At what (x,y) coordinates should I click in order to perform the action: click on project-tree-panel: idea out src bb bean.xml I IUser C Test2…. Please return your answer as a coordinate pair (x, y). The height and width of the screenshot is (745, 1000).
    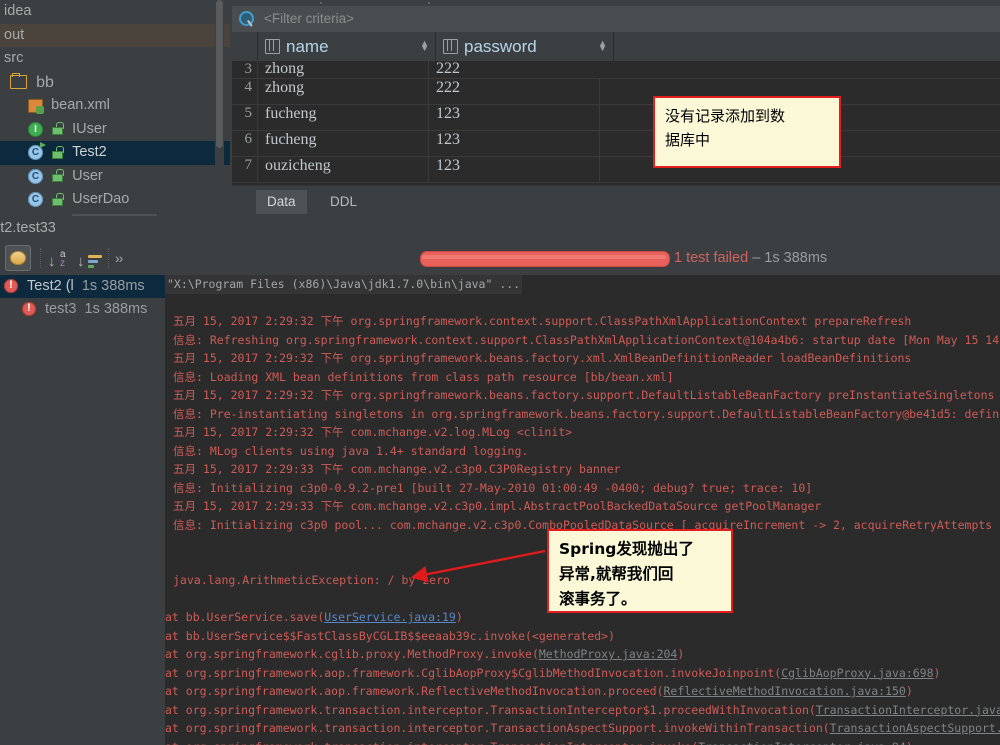
    Looking at the image, I should click on (115, 108).